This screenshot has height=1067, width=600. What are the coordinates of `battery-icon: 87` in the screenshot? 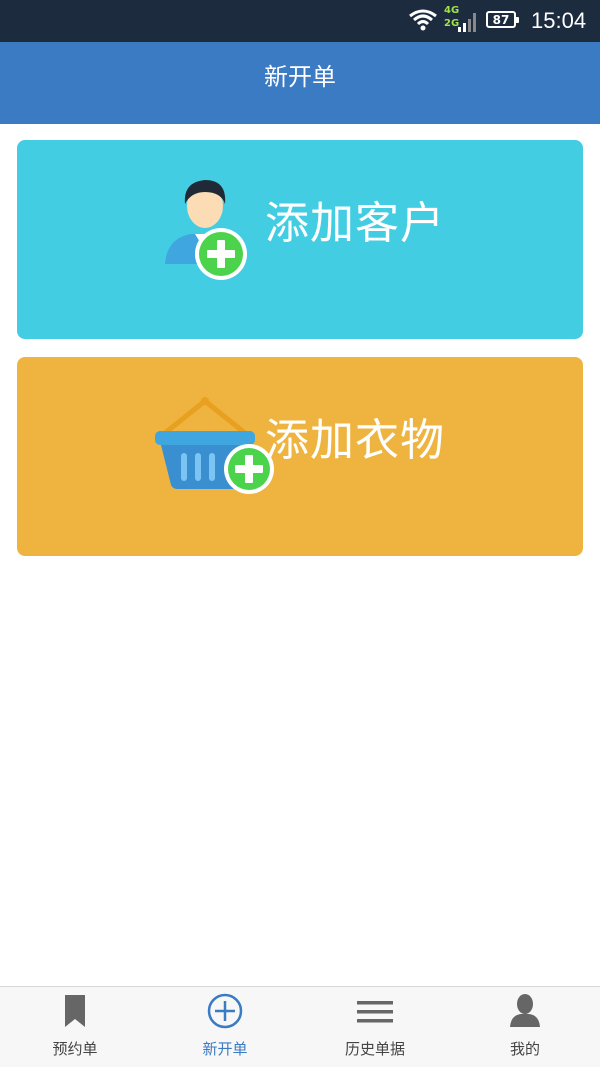 It's located at (502, 19).